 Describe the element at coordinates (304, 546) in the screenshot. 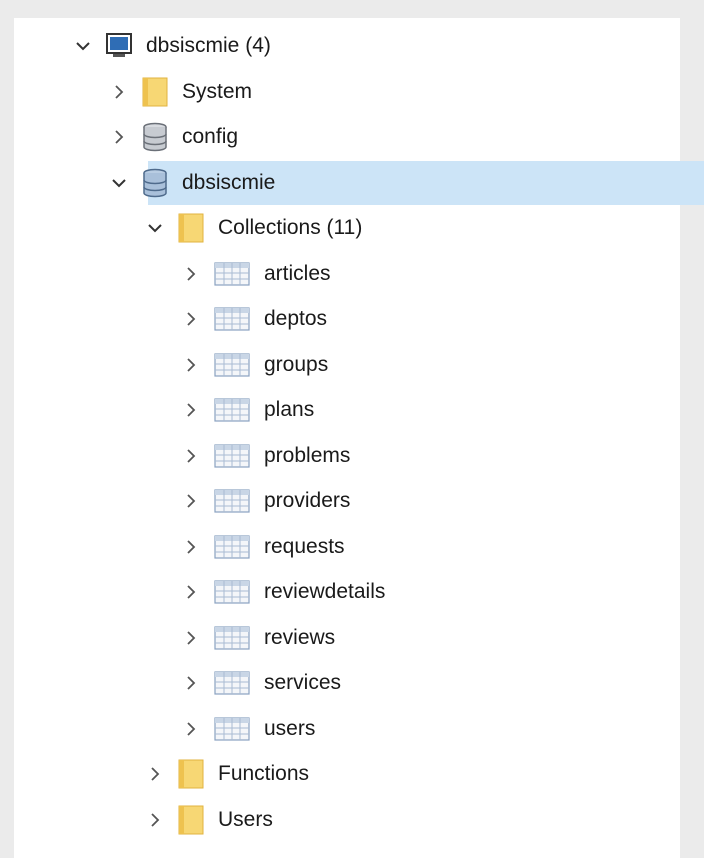

I see `tree-node-label: requests` at that location.